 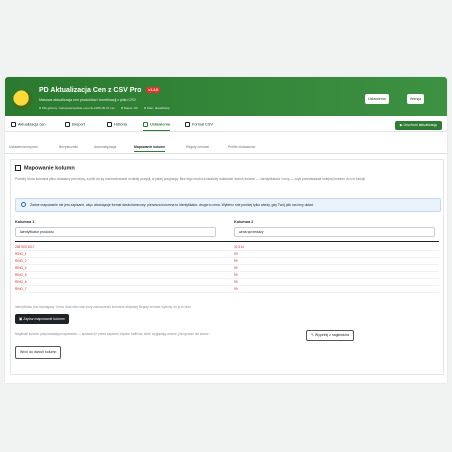 What do you see at coordinates (45, 168) in the screenshot?
I see `panel-title: Mapowanie kolumn` at bounding box center [45, 168].